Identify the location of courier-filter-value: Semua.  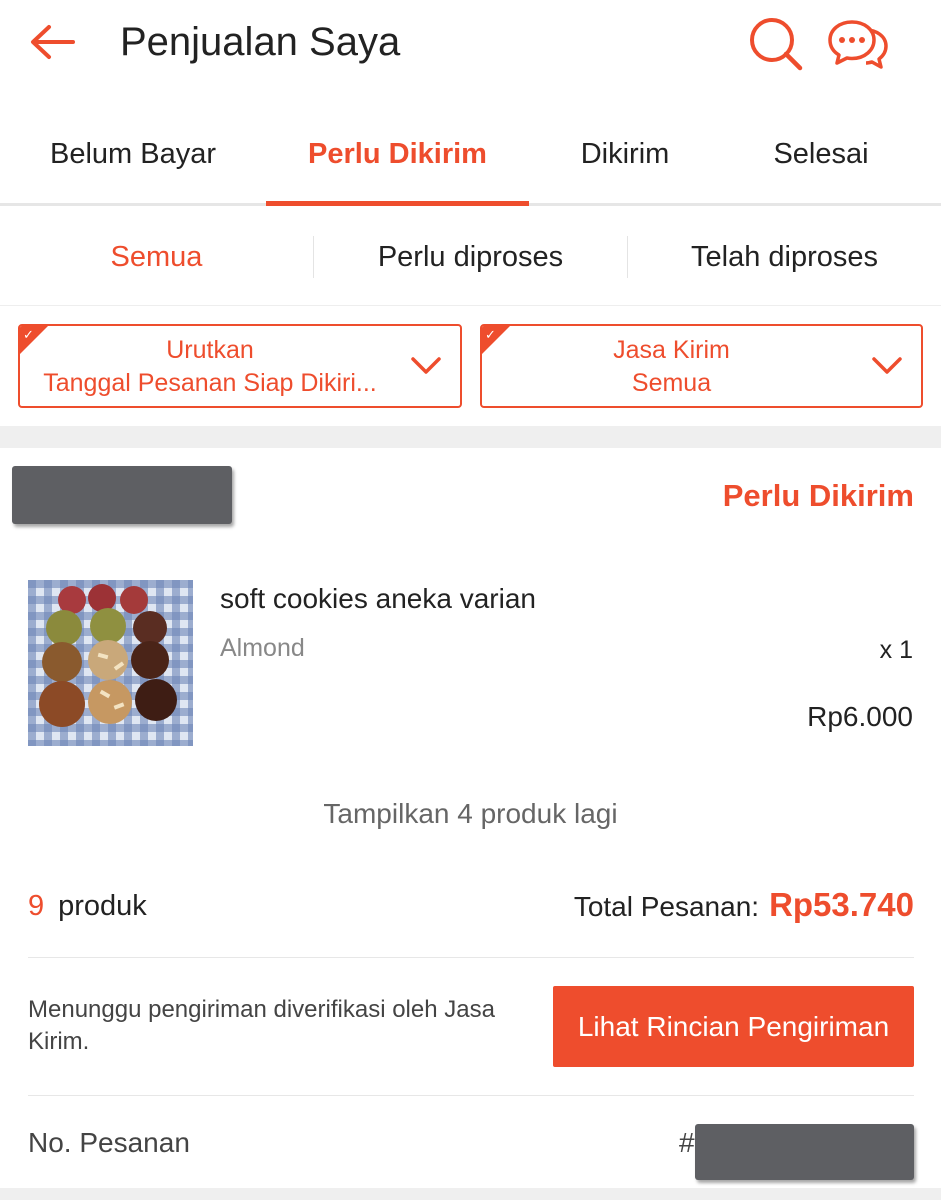
(671, 383).